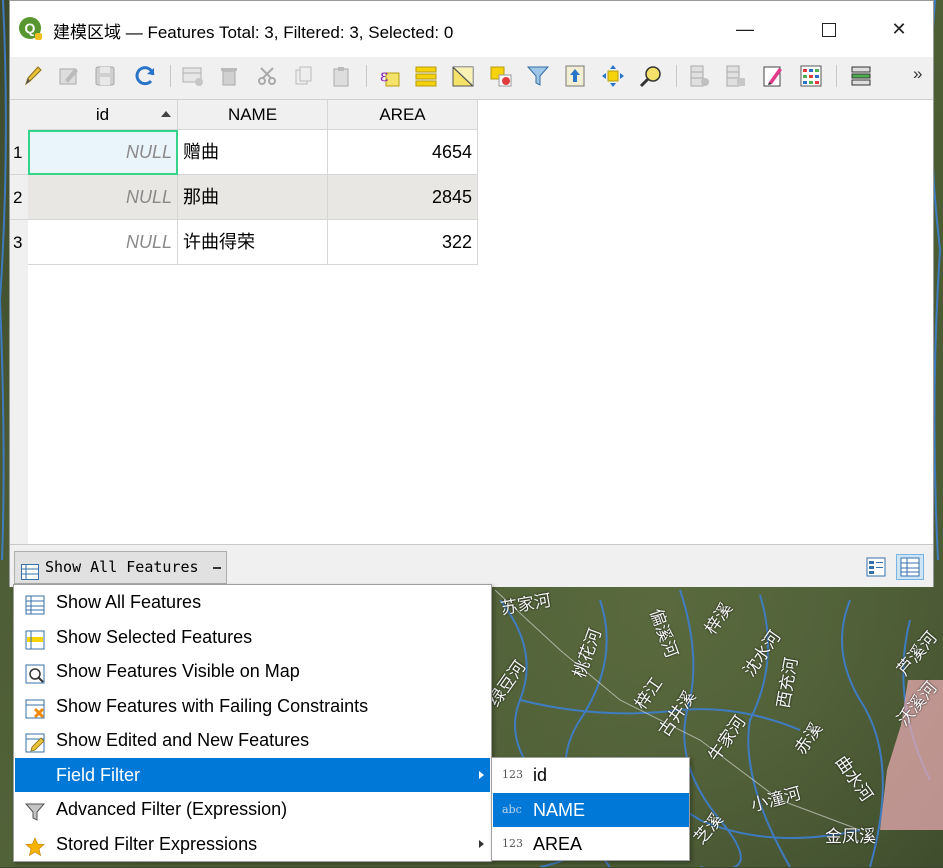 This screenshot has width=943, height=868. Describe the element at coordinates (253, 197) in the screenshot. I see `cell-name: 那曲` at that location.